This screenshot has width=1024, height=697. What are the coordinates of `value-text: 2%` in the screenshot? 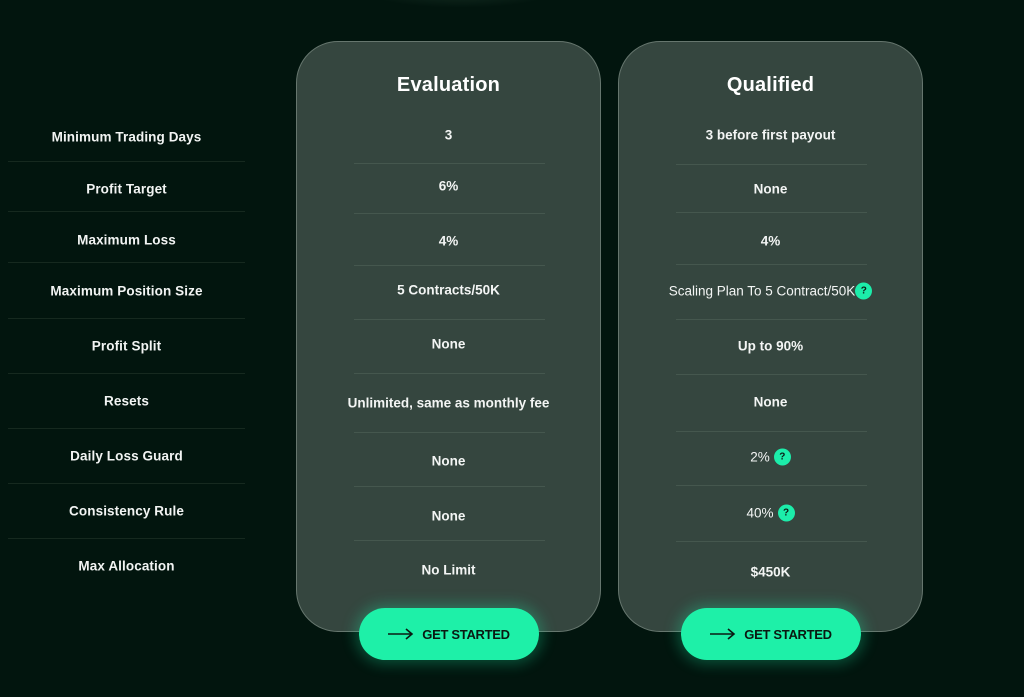 It's located at (760, 457).